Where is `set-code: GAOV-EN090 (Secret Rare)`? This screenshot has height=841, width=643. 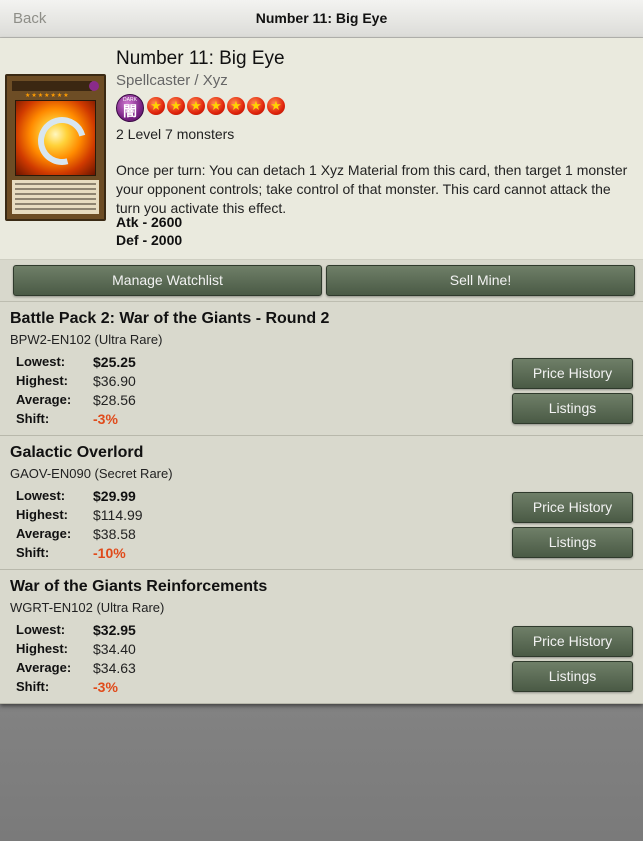
set-code: GAOV-EN090 (Secret Rare) is located at coordinates (91, 473).